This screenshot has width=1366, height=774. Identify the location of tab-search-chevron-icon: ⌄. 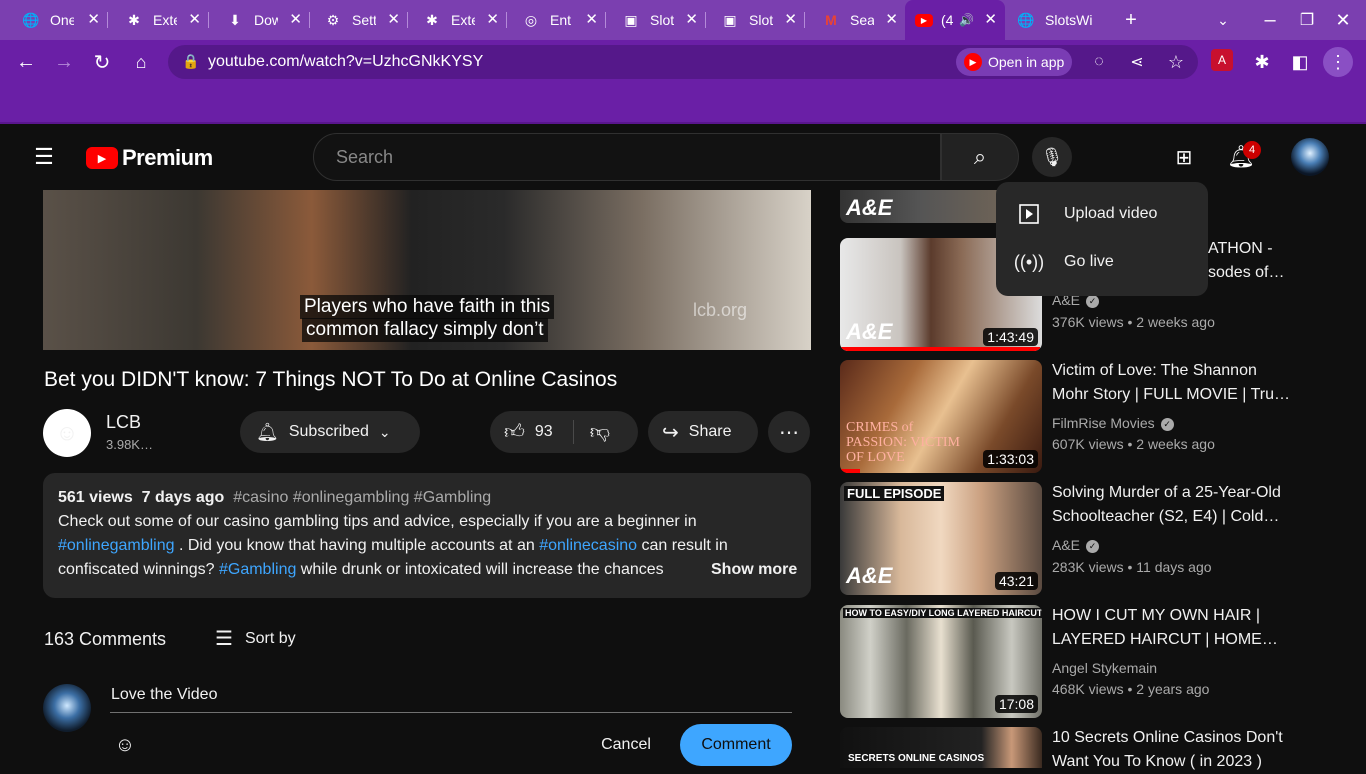
(1223, 20).